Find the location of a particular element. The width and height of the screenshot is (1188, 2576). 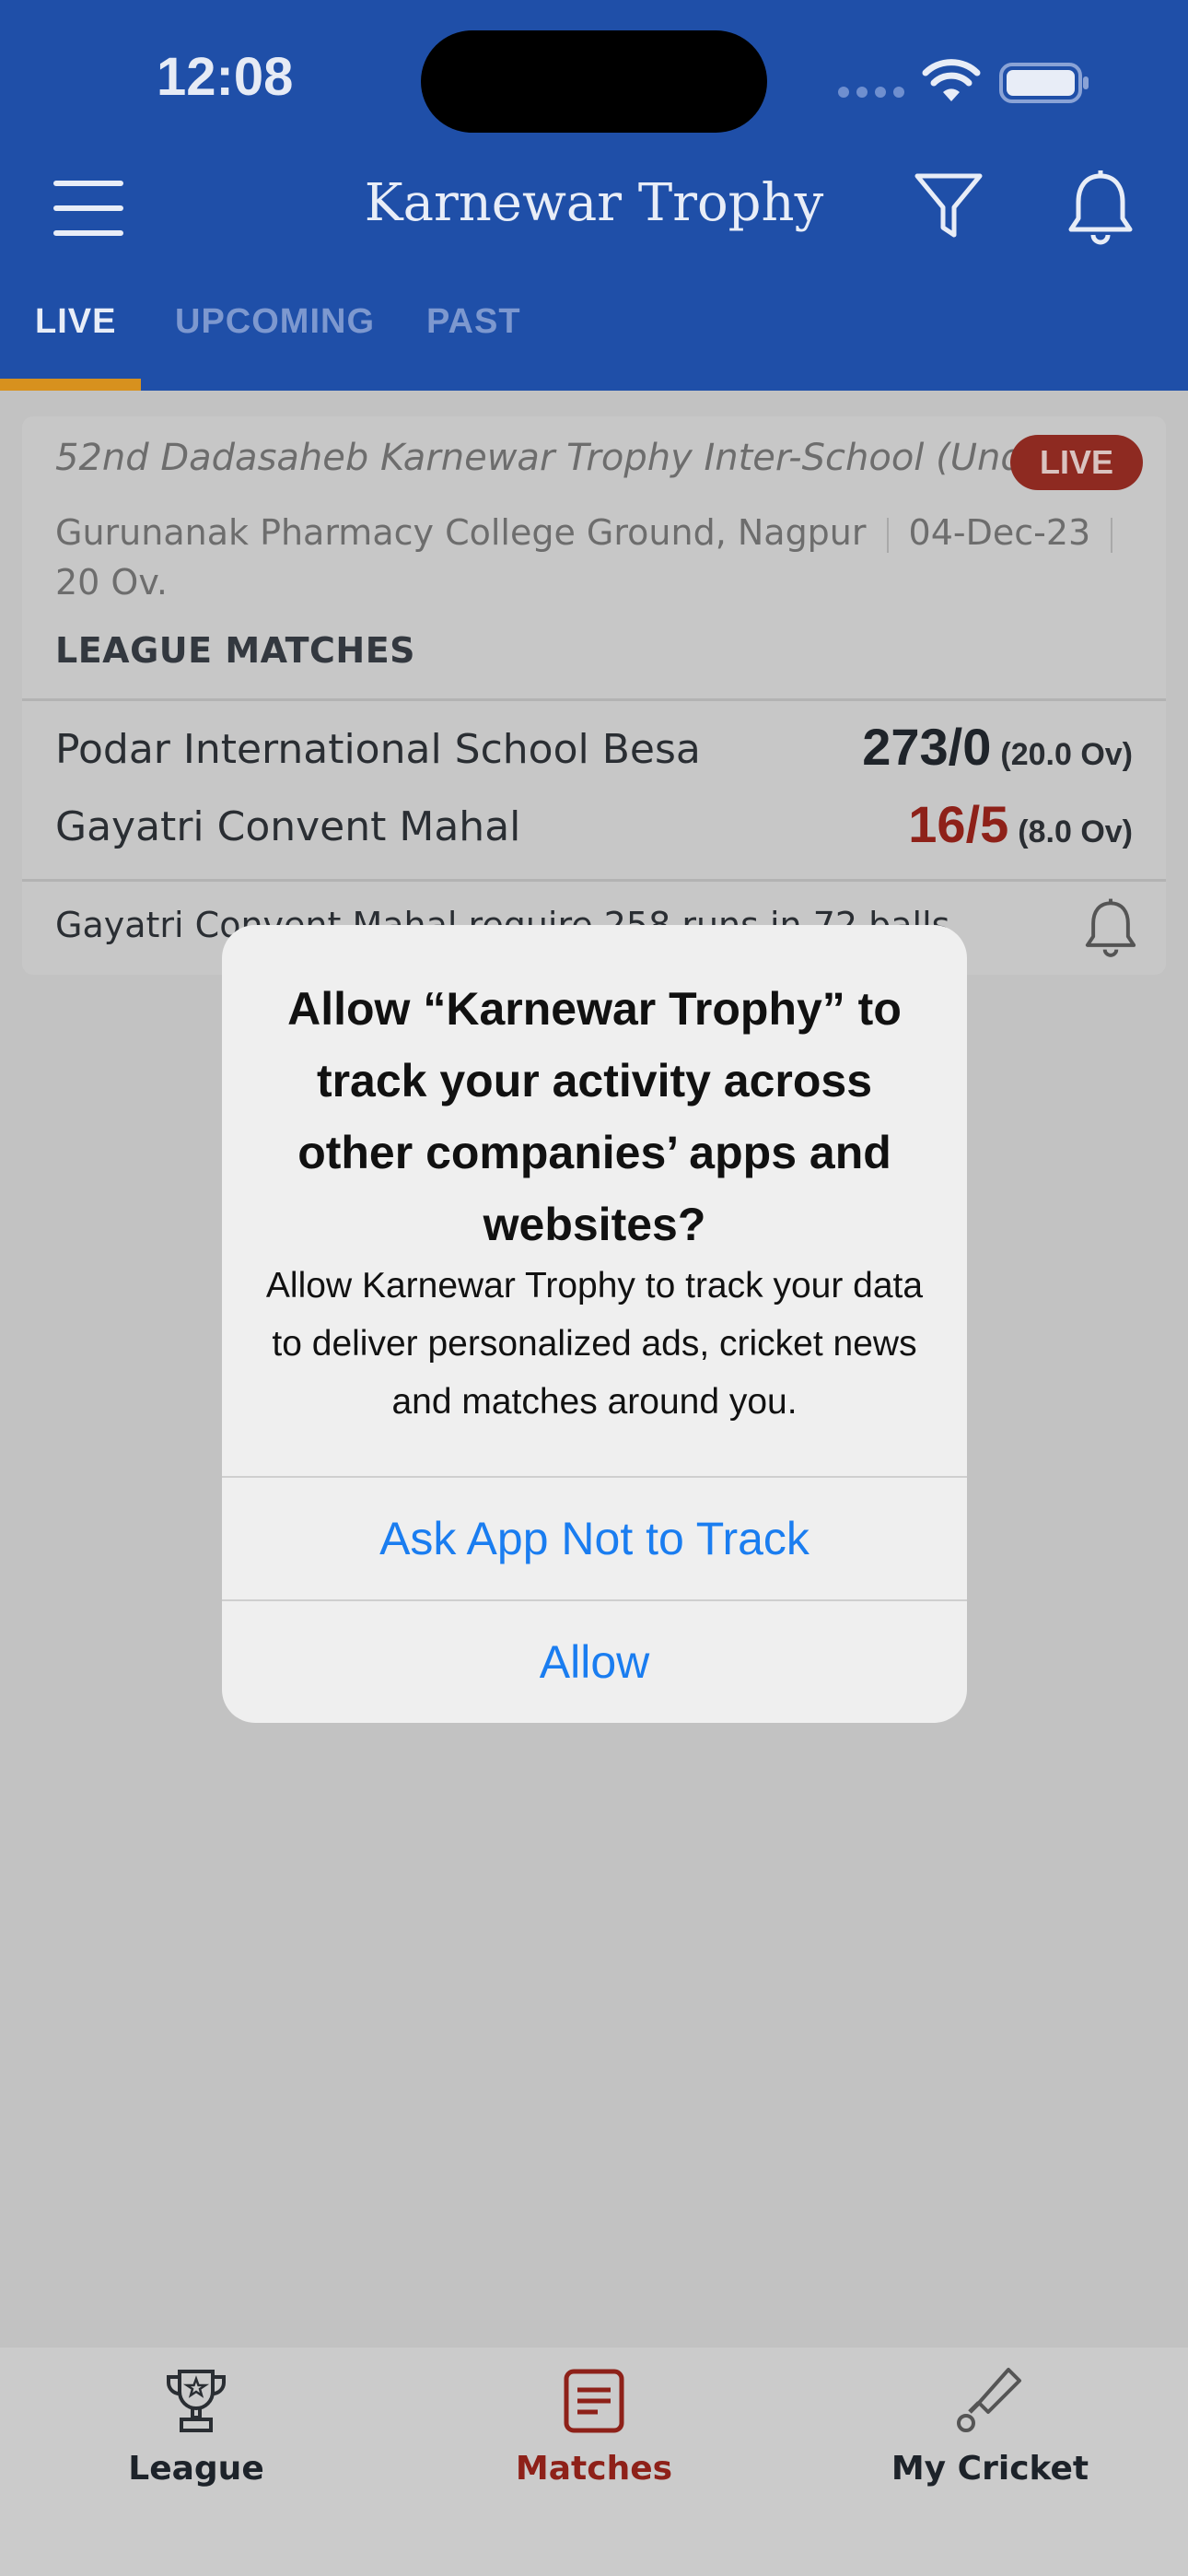

team1-score-block: 273/0 (20.0 Ov) is located at coordinates (998, 747).